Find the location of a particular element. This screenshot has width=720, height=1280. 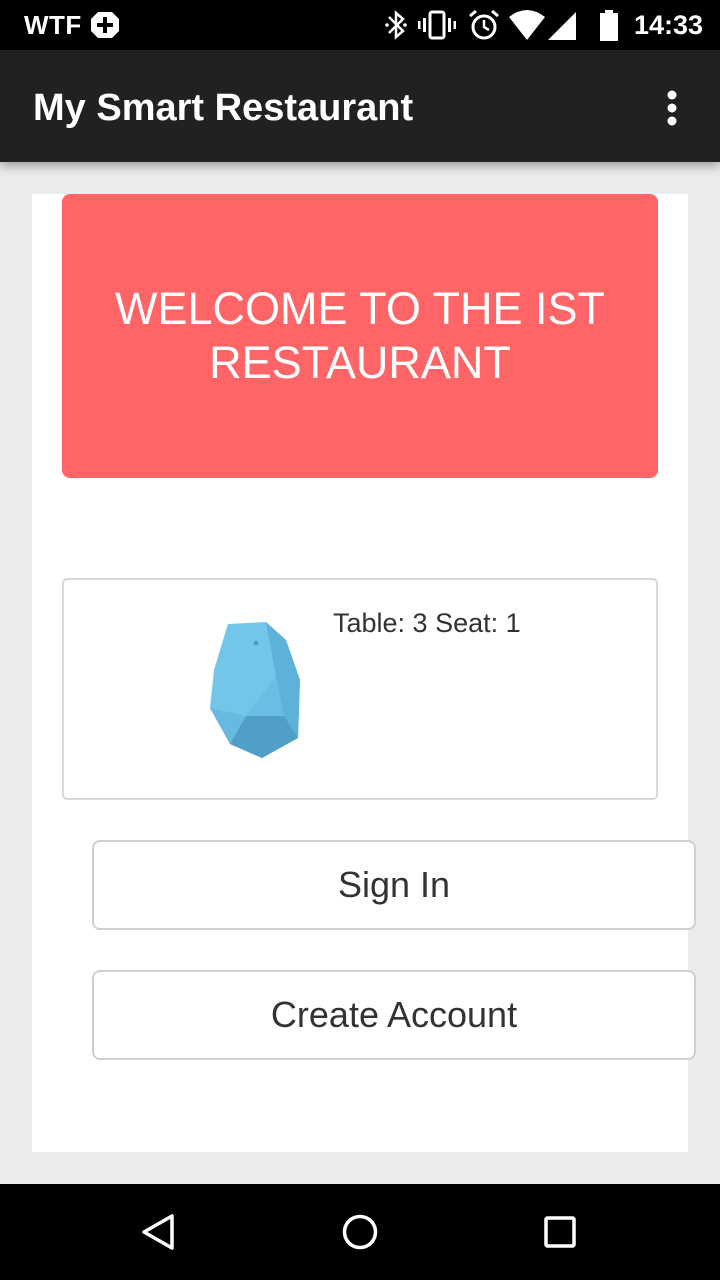

clock: 14:33 is located at coordinates (669, 25).